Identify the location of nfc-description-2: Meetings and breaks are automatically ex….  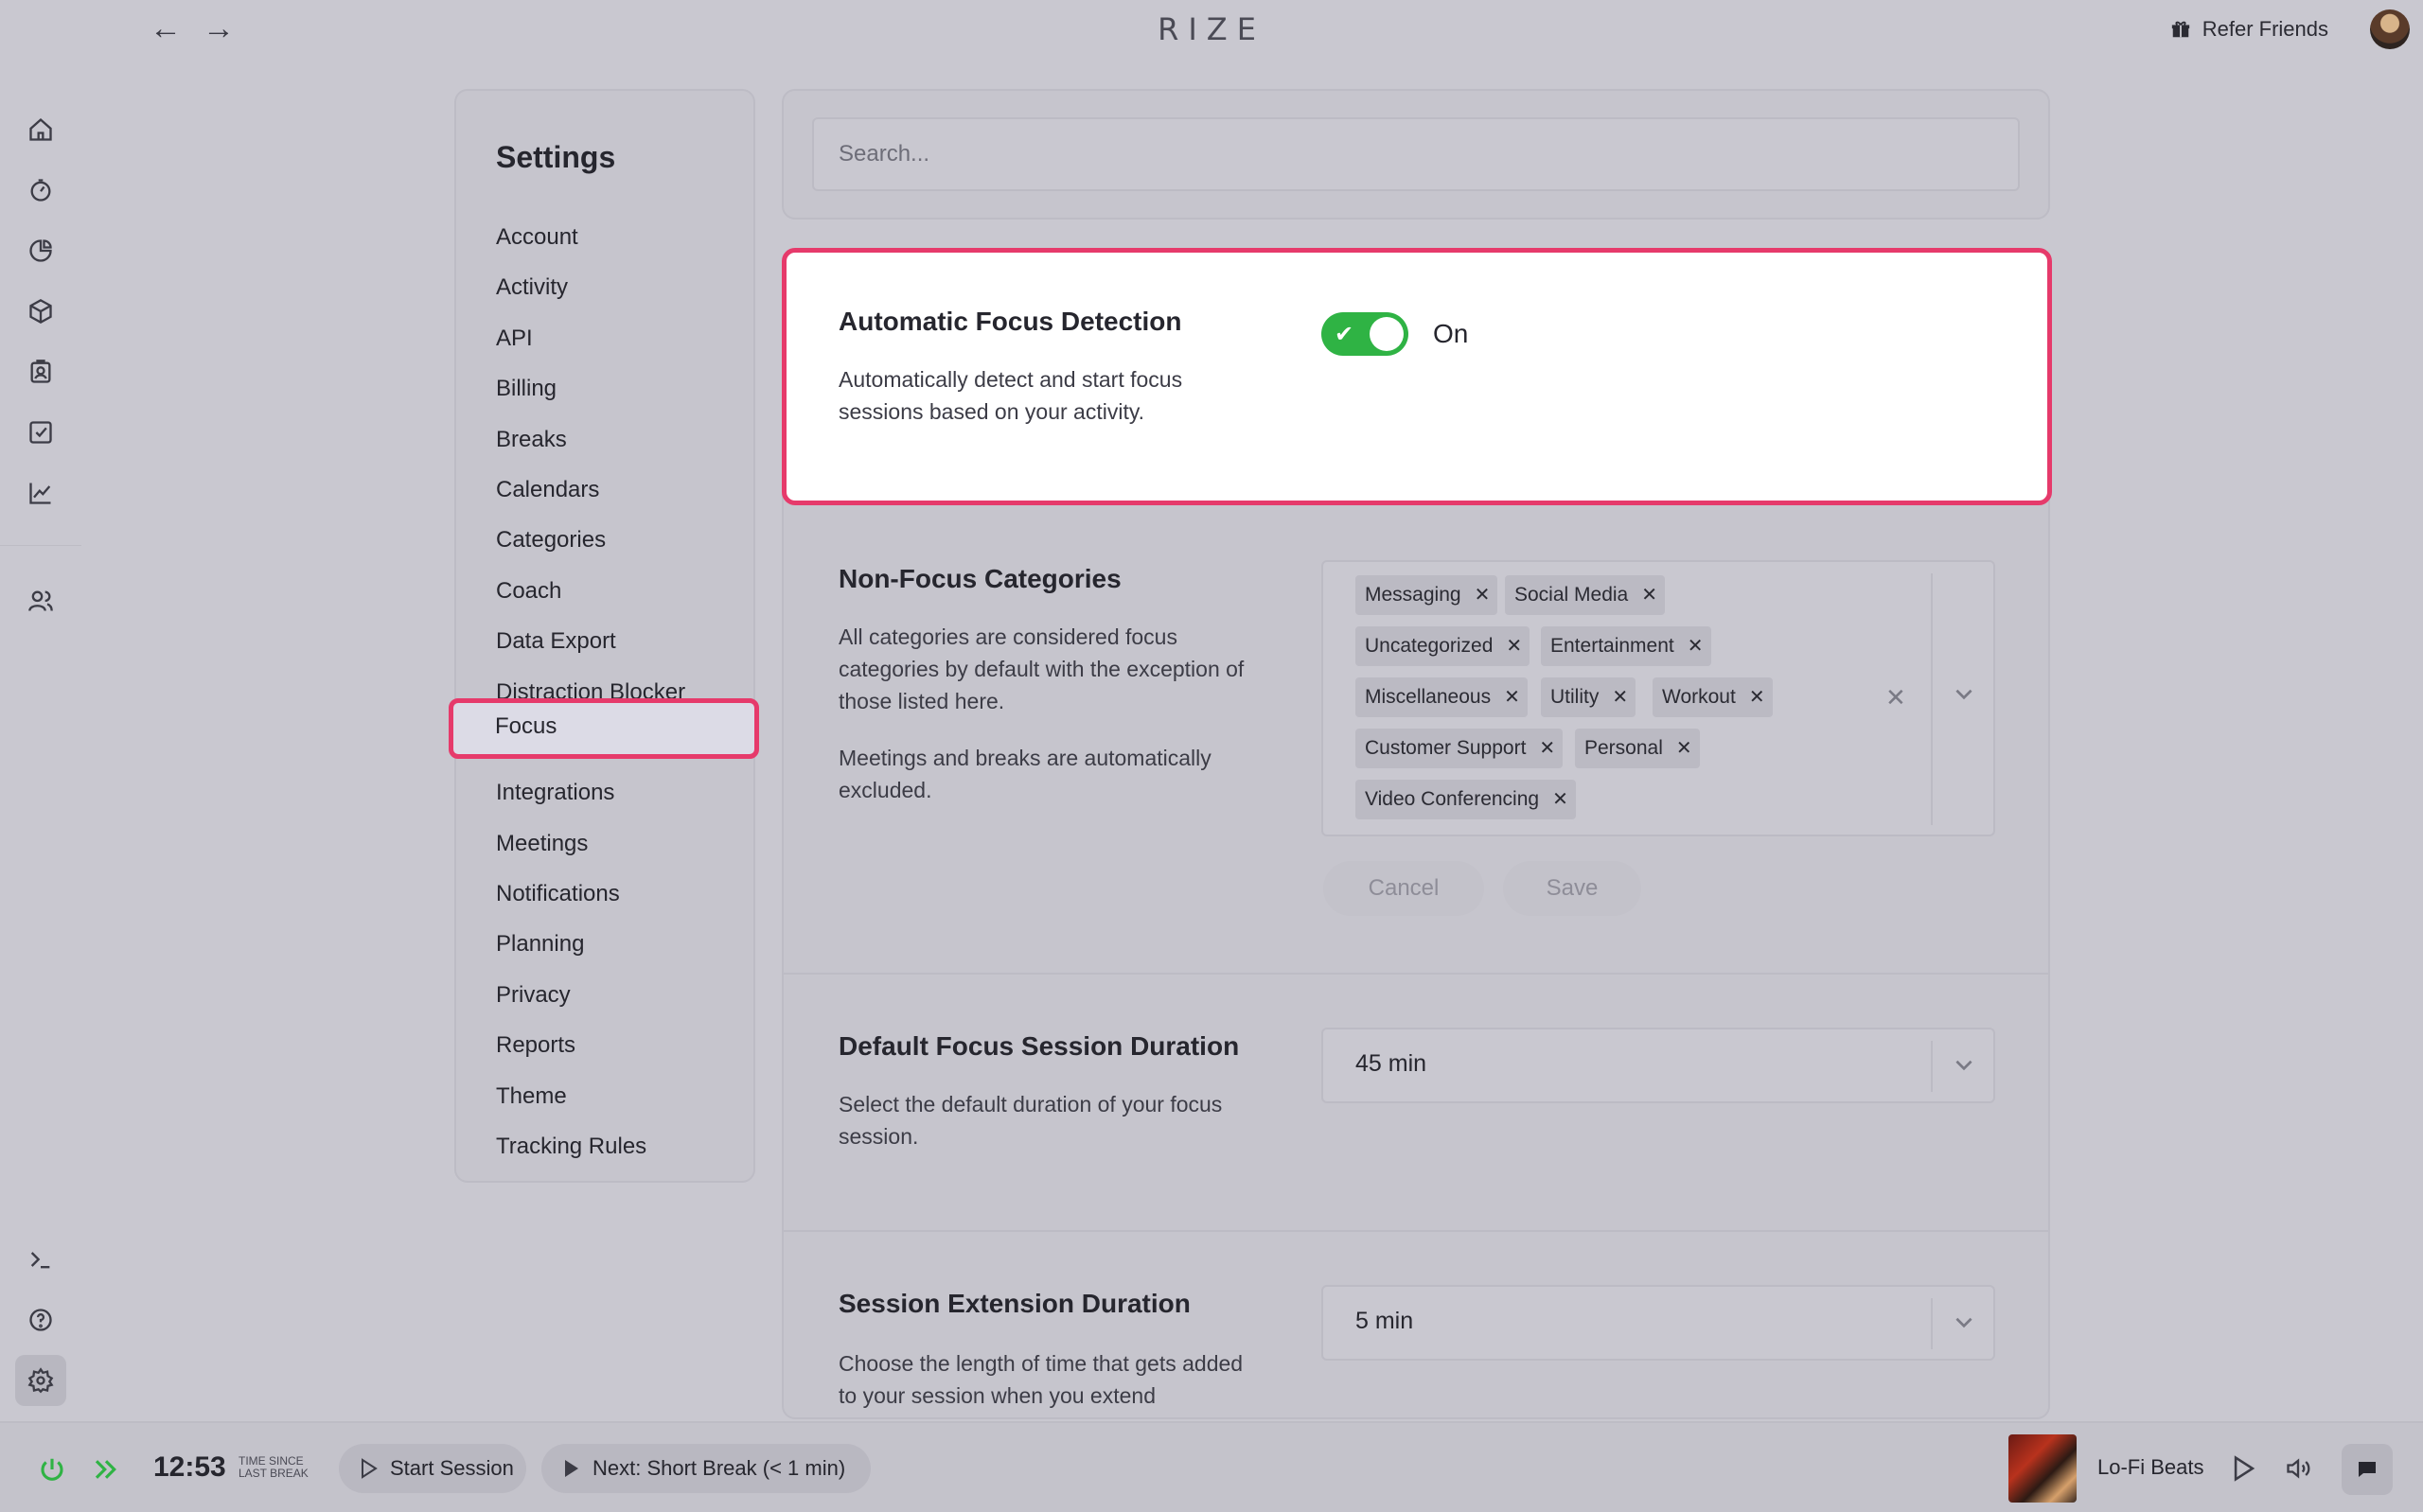
(1025, 774).